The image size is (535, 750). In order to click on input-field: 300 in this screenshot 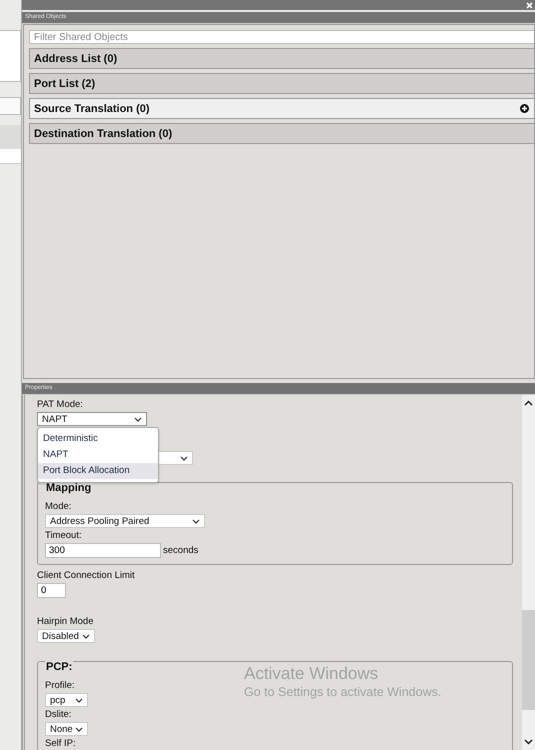, I will do `click(103, 550)`.